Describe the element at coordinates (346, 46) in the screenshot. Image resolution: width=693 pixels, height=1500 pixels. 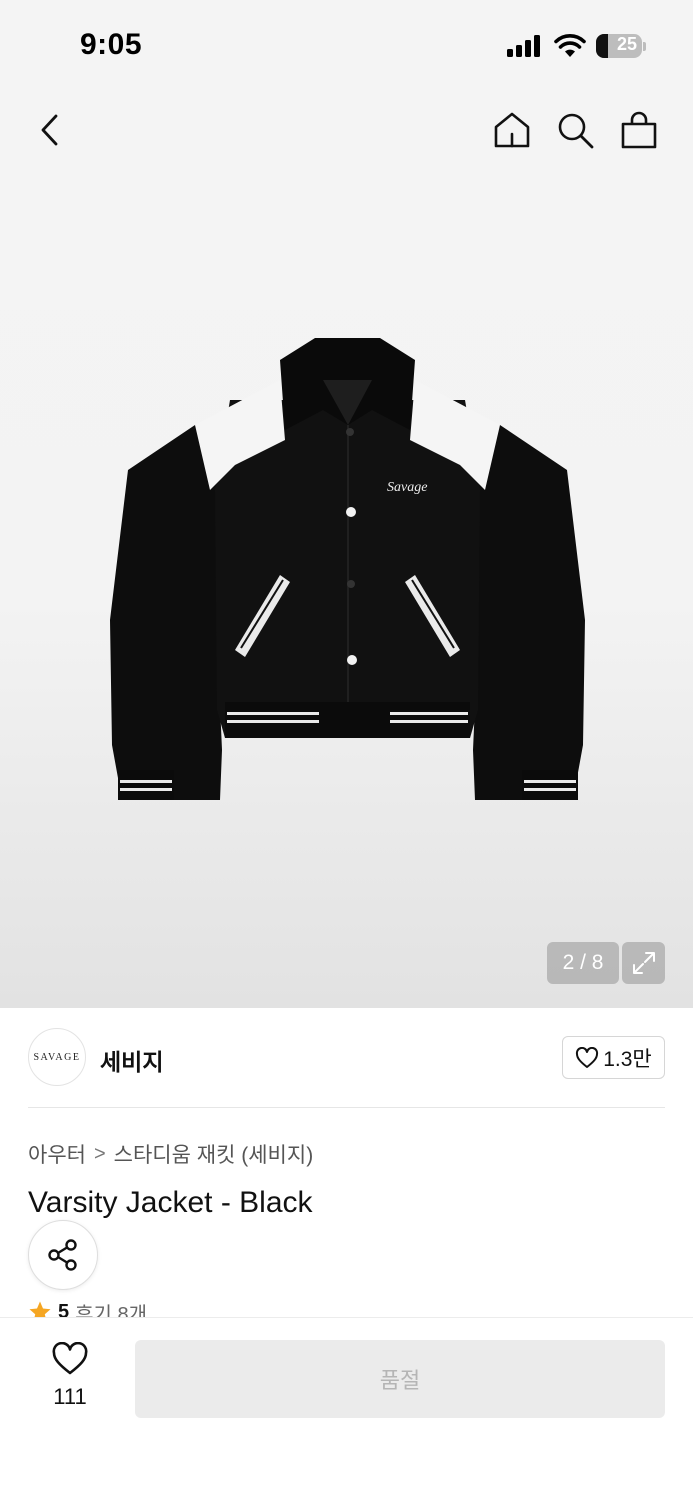
I see `status-bar: 9:05 25` at that location.